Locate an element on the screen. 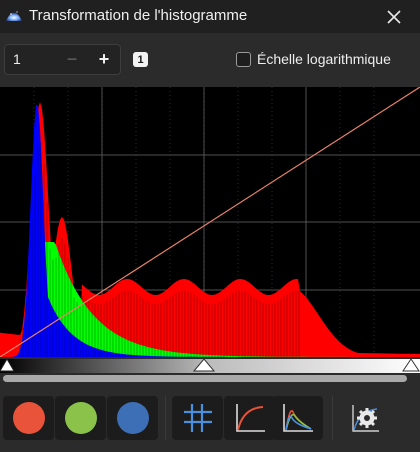  channel-badge: 1 is located at coordinates (140, 59).